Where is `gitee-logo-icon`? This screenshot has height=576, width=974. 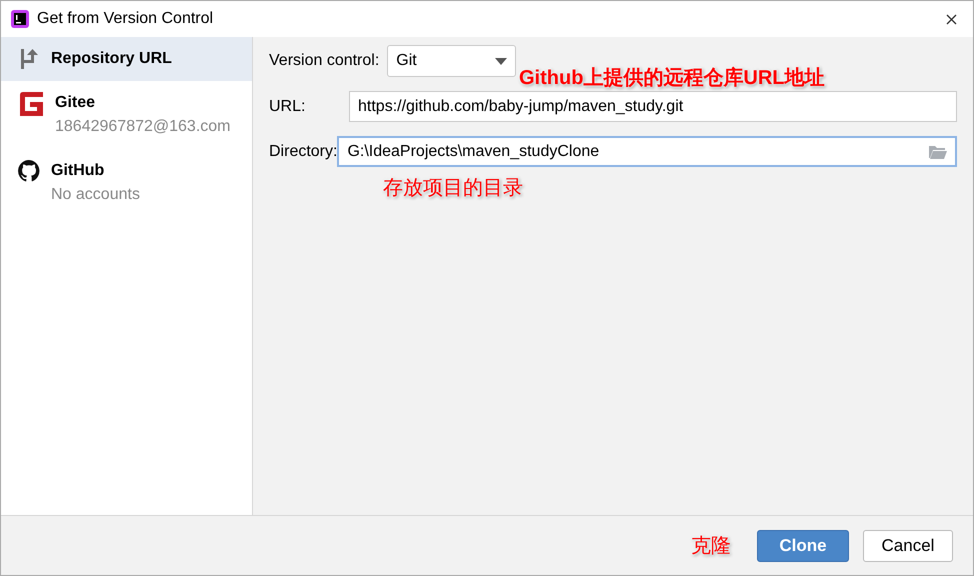 gitee-logo-icon is located at coordinates (31, 104).